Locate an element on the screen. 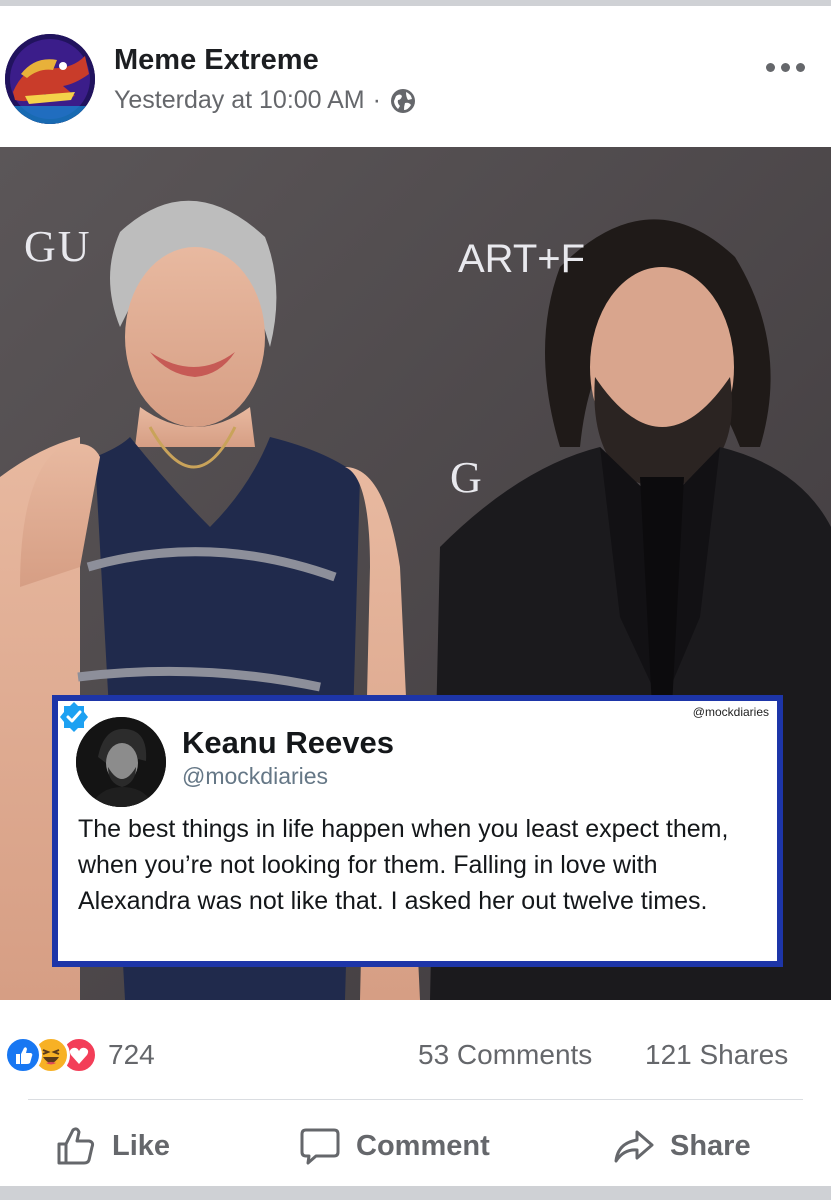 The image size is (831, 1200). comment-button: Comment is located at coordinates (394, 1146).